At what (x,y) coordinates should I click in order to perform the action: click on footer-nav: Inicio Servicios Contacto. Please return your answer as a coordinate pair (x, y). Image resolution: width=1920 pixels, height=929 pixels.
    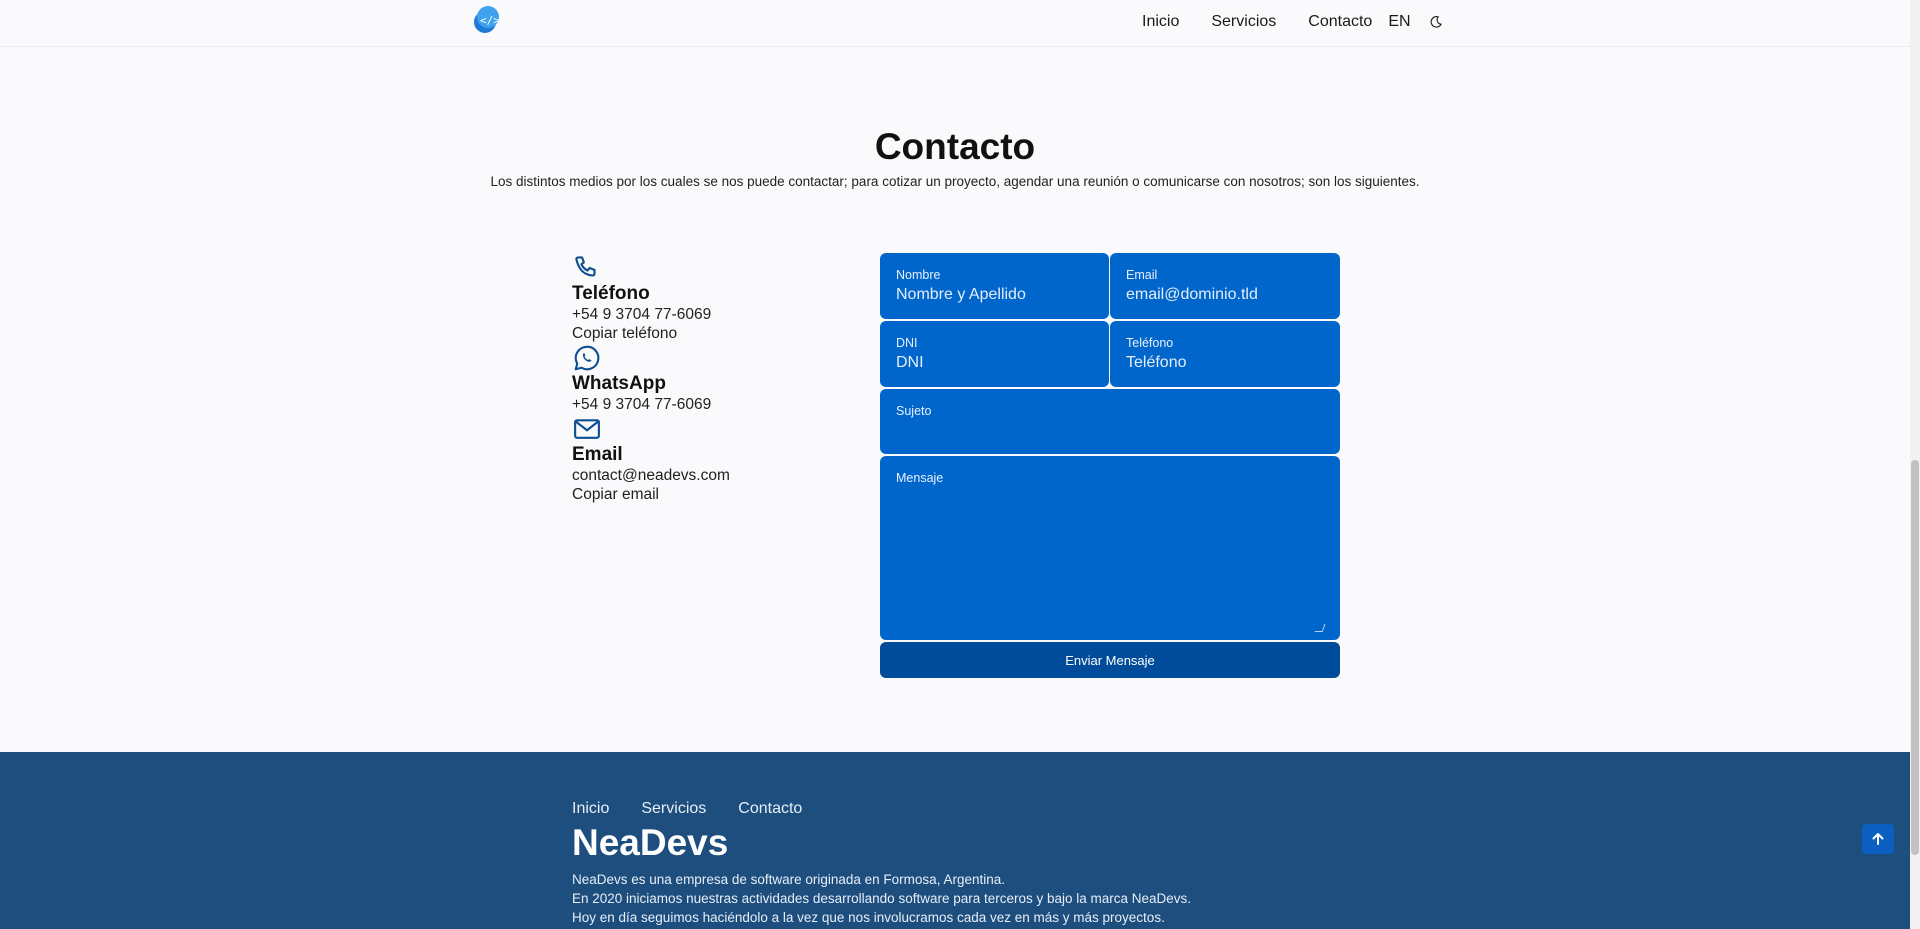
    Looking at the image, I should click on (703, 809).